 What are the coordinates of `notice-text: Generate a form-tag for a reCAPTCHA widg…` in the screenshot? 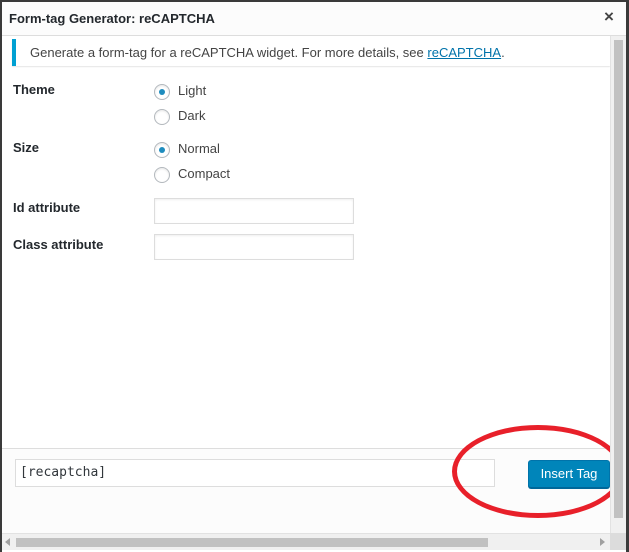 It's located at (229, 52).